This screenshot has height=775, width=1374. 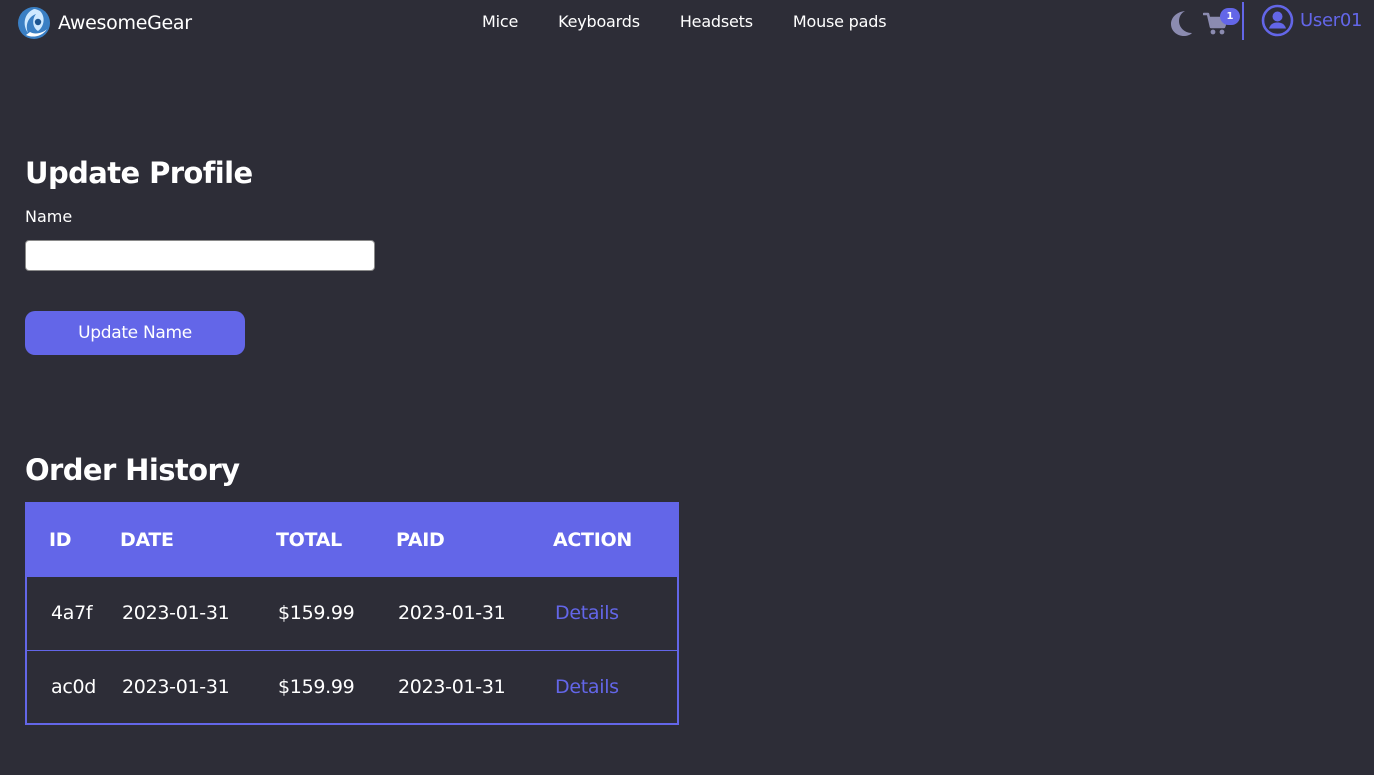 I want to click on logo-icon, so click(x=34, y=23).